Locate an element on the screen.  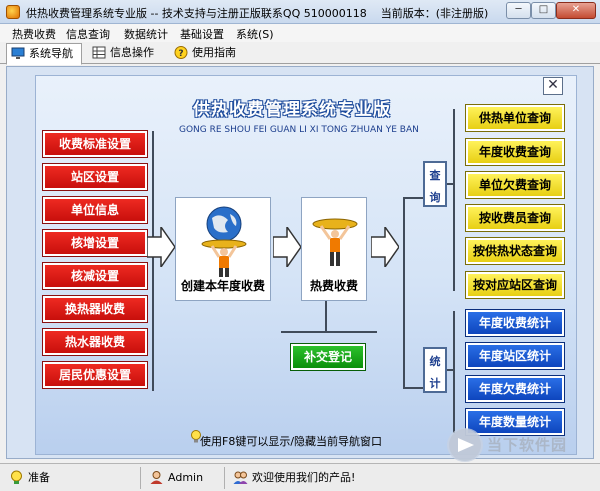
status-user: Admin is located at coordinates (186, 478).